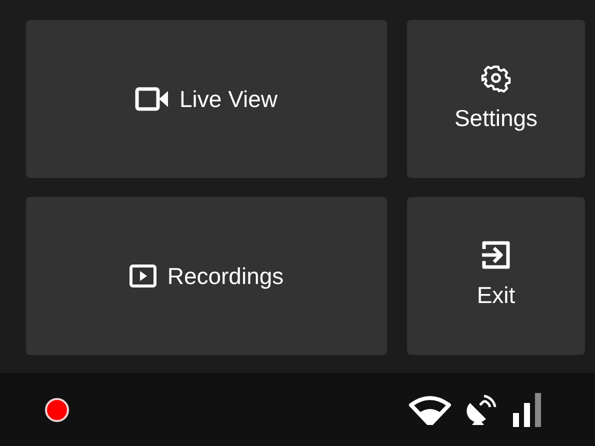  What do you see at coordinates (496, 255) in the screenshot?
I see `exit-icon` at bounding box center [496, 255].